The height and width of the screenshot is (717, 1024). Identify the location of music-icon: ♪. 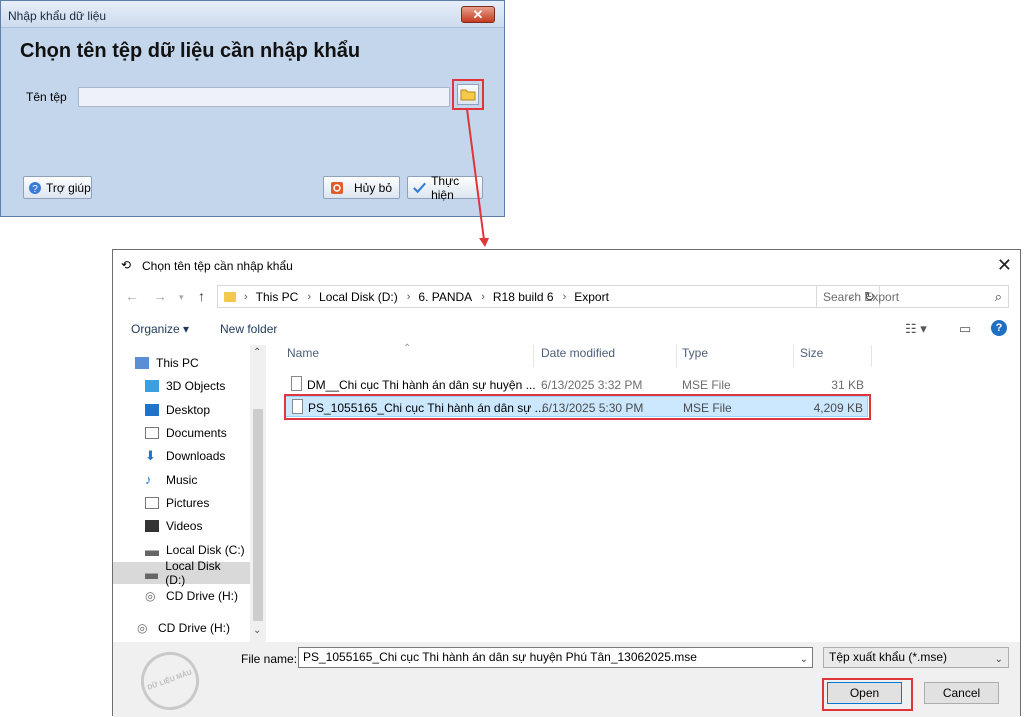
(148, 479).